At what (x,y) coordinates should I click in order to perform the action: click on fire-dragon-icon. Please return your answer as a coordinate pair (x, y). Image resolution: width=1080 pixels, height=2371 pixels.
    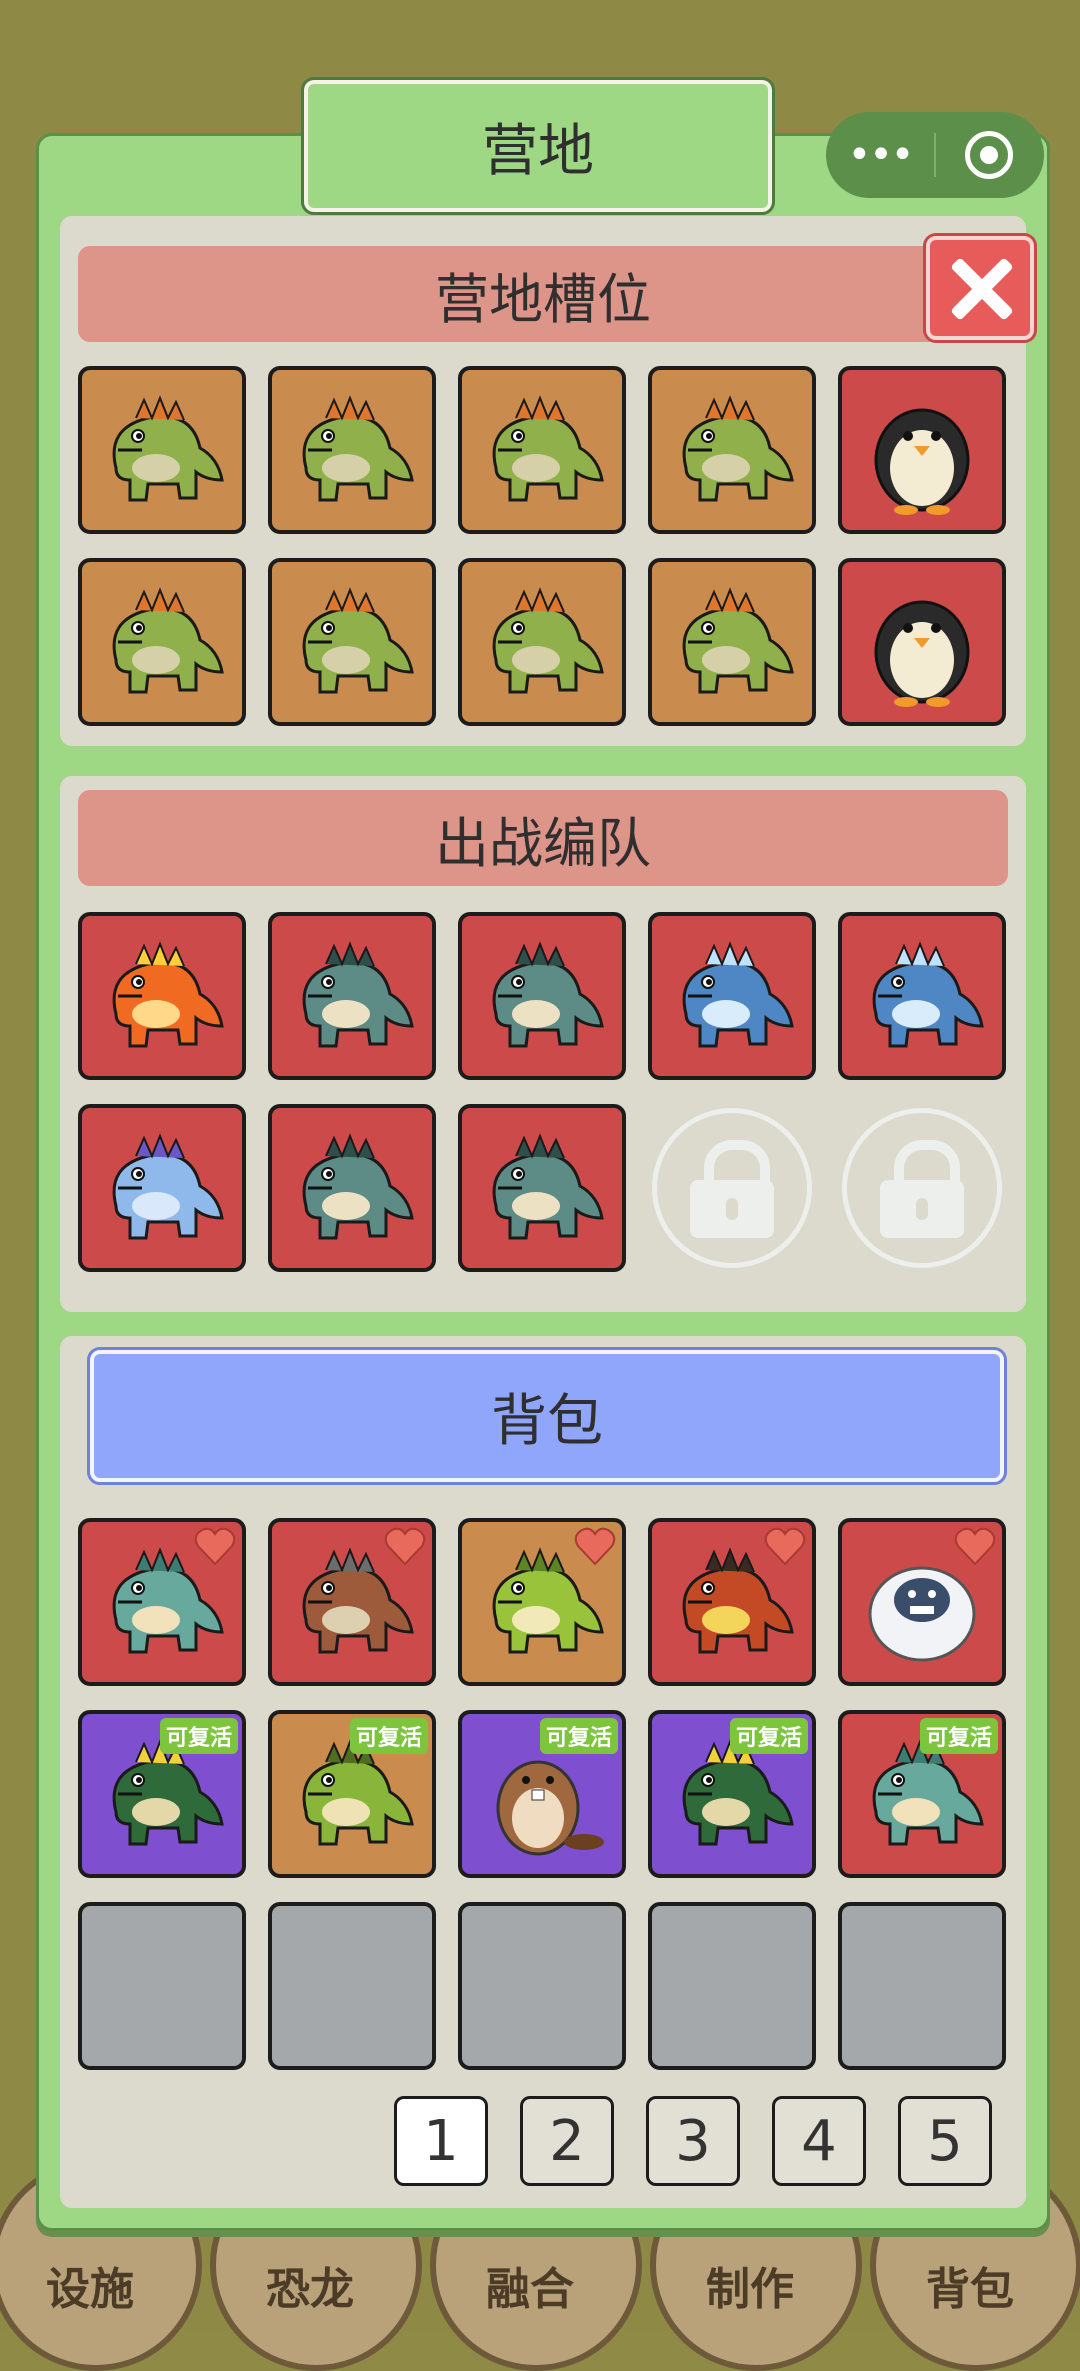
    Looking at the image, I should click on (168, 994).